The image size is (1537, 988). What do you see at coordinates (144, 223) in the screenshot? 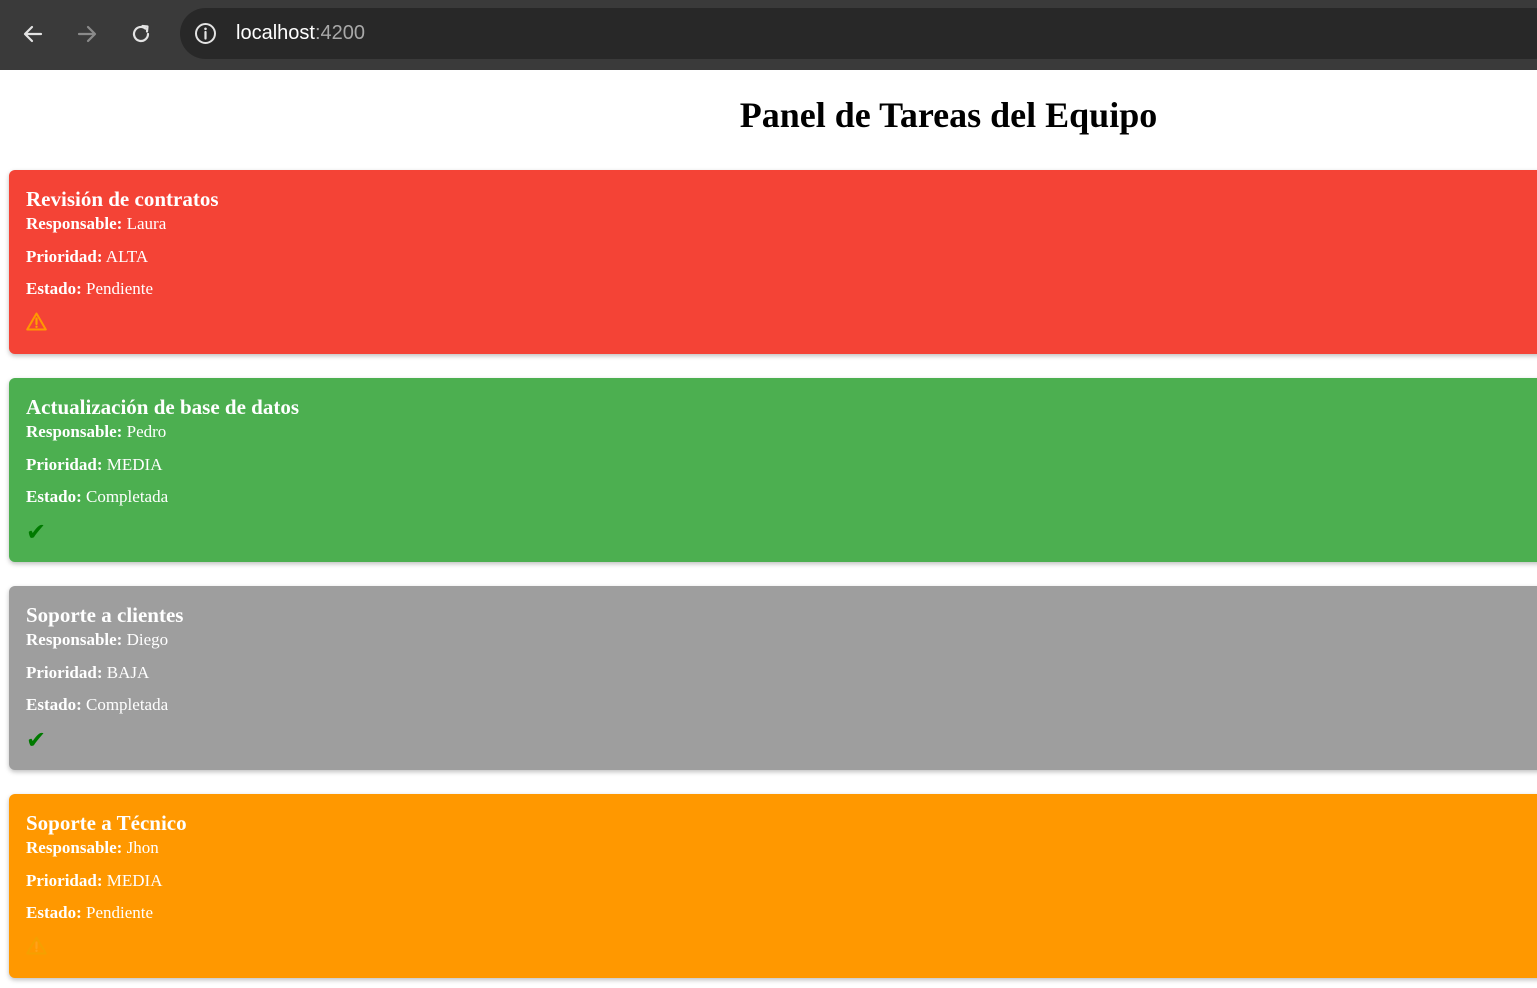
I see `task-responsable-value: Laura` at bounding box center [144, 223].